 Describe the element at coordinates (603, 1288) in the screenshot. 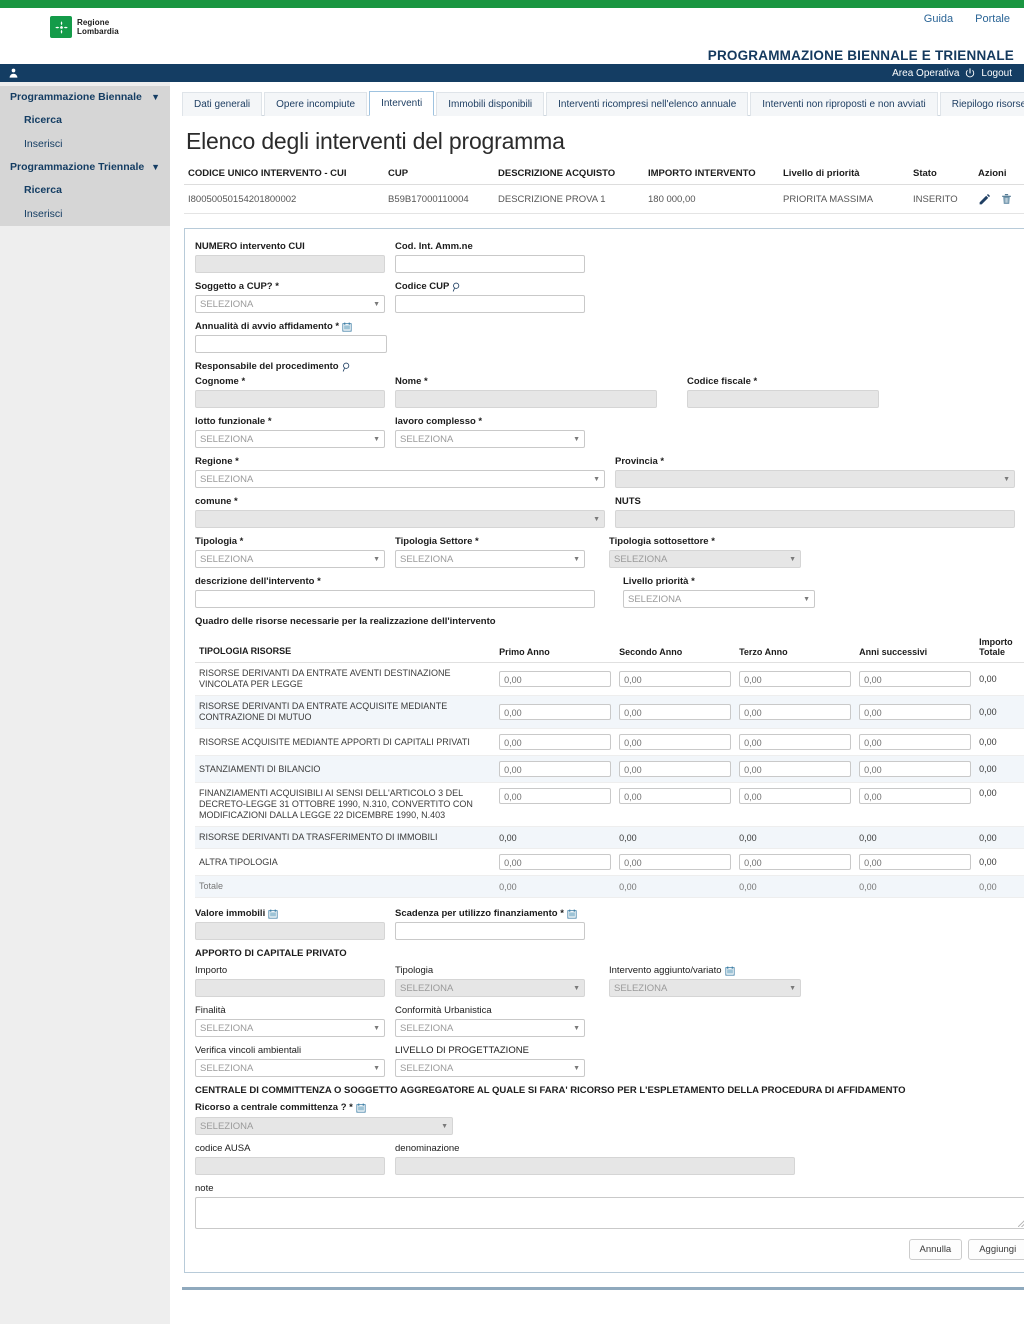

I see `footer-divider` at that location.